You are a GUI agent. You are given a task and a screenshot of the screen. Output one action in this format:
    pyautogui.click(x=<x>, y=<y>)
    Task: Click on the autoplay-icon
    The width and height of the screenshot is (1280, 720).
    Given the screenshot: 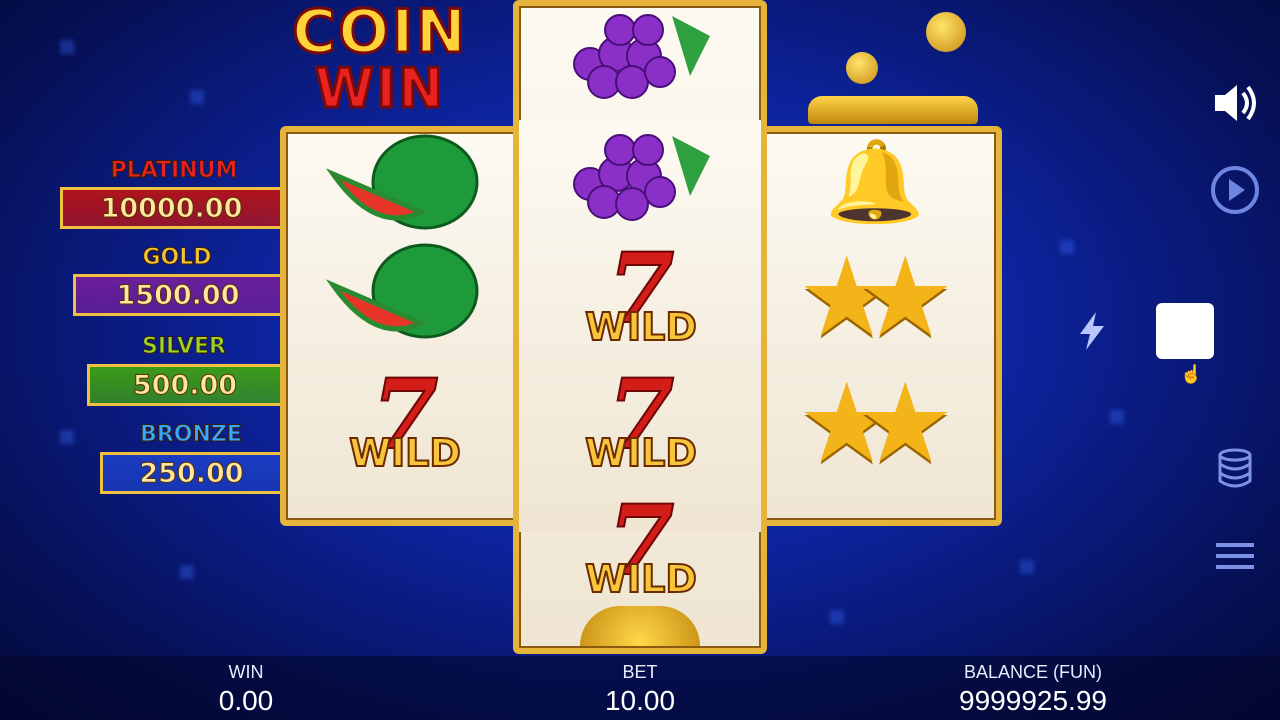 What is the action you would take?
    pyautogui.click(x=1235, y=190)
    